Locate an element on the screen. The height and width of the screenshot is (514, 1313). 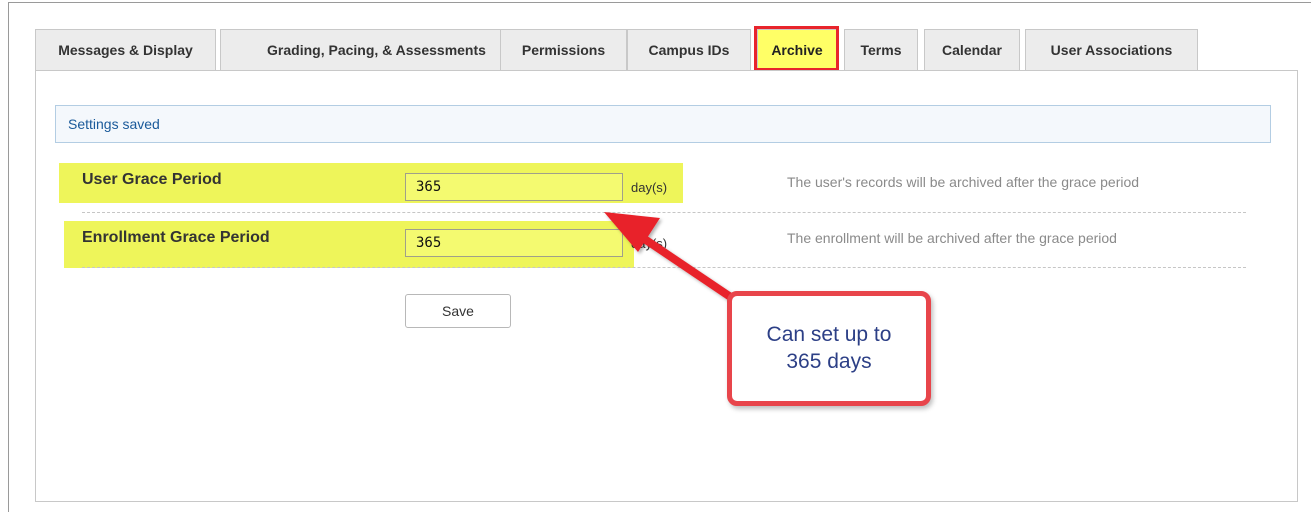
tab-label: Campus IDs is located at coordinates (689, 50).